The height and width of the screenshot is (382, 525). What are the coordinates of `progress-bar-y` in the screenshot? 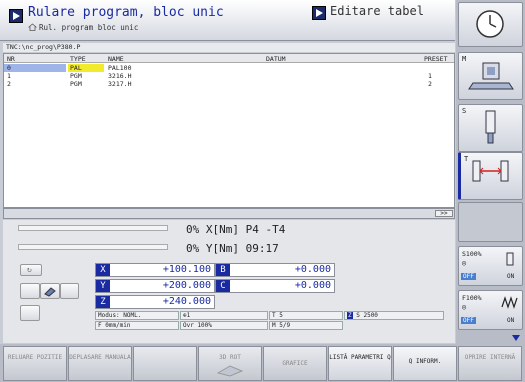 It's located at (93, 247).